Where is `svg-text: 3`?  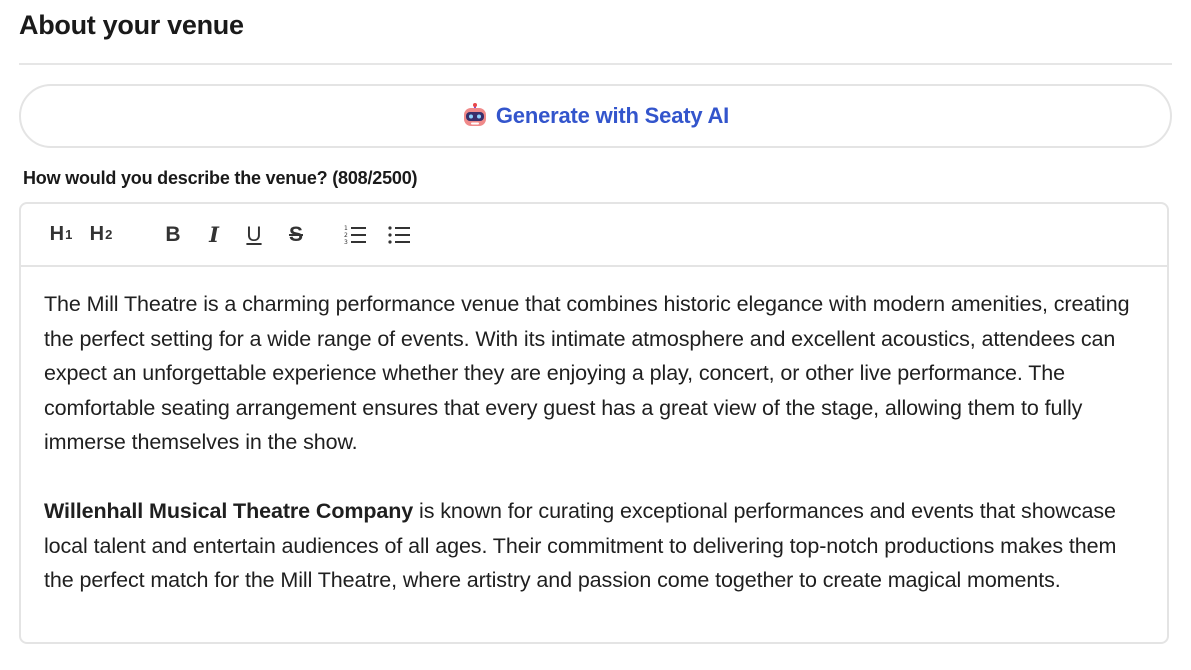 svg-text: 3 is located at coordinates (346, 242).